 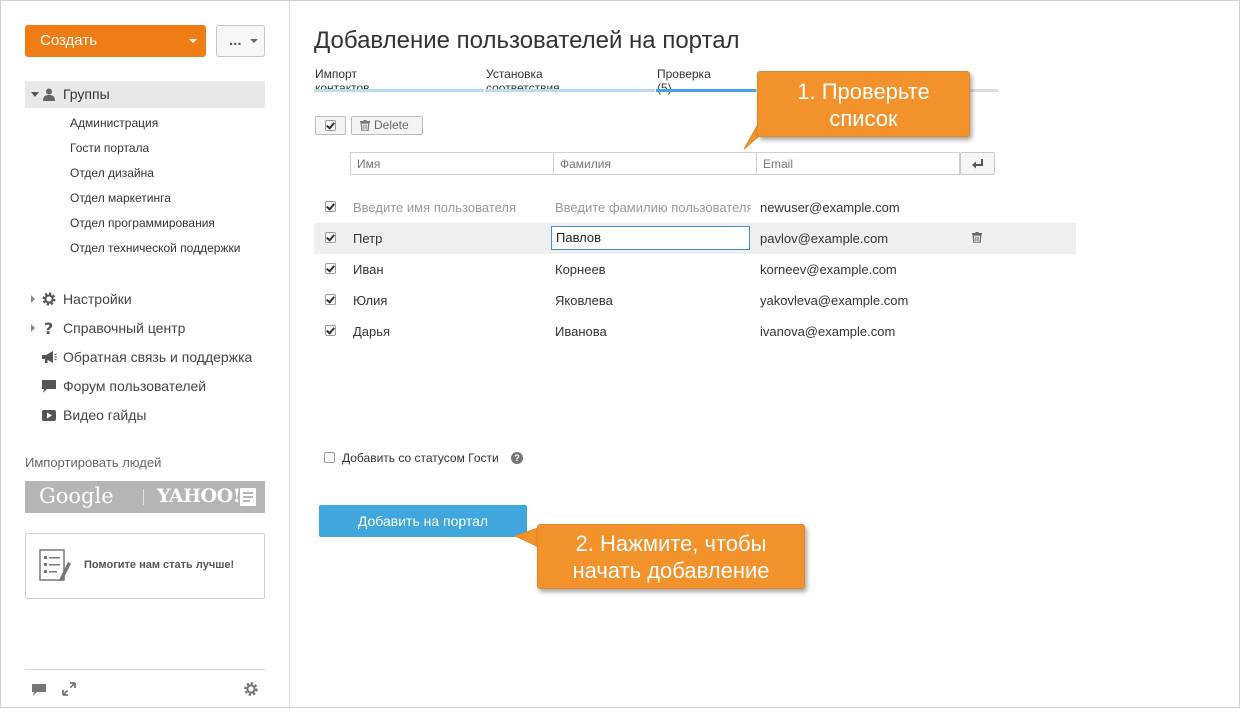 What do you see at coordinates (371, 331) in the screenshot?
I see `first-name-cell: Дарья` at bounding box center [371, 331].